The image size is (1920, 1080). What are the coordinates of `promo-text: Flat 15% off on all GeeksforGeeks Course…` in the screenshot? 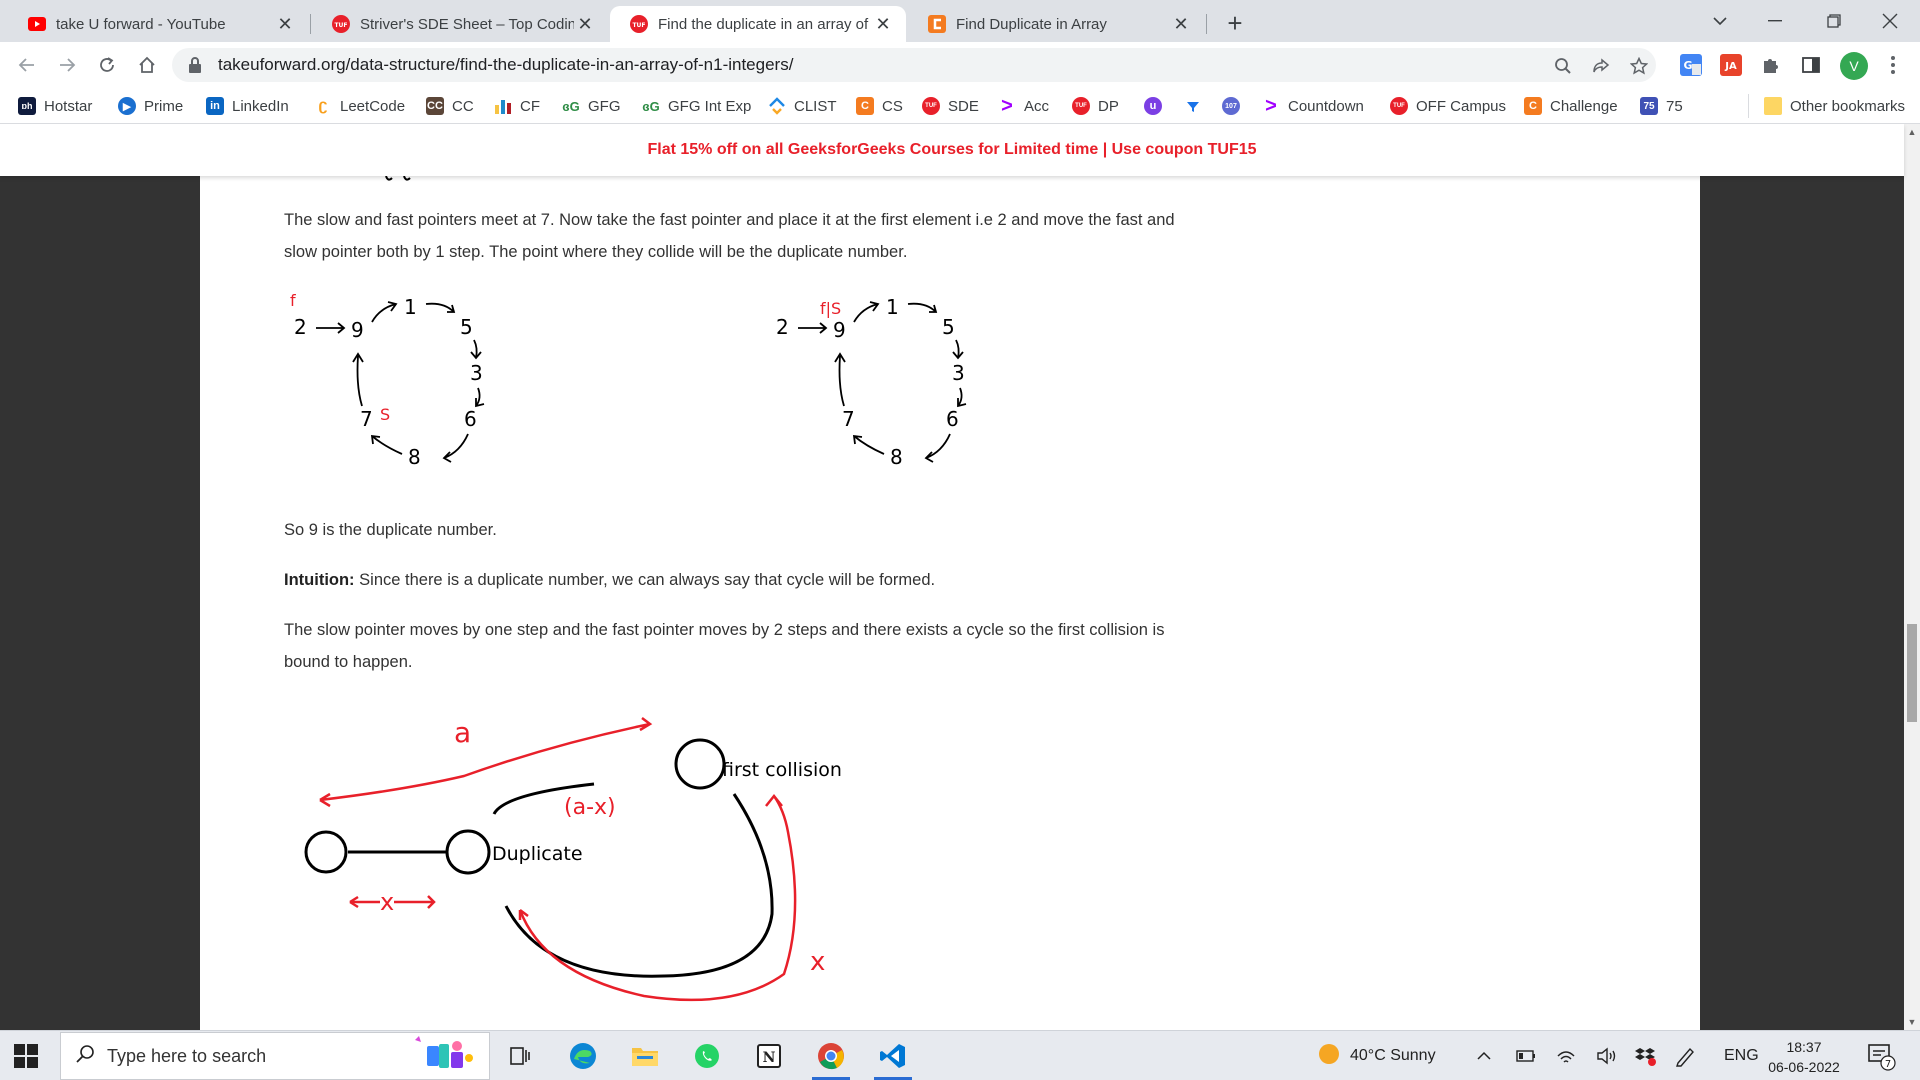 It's located at (951, 150).